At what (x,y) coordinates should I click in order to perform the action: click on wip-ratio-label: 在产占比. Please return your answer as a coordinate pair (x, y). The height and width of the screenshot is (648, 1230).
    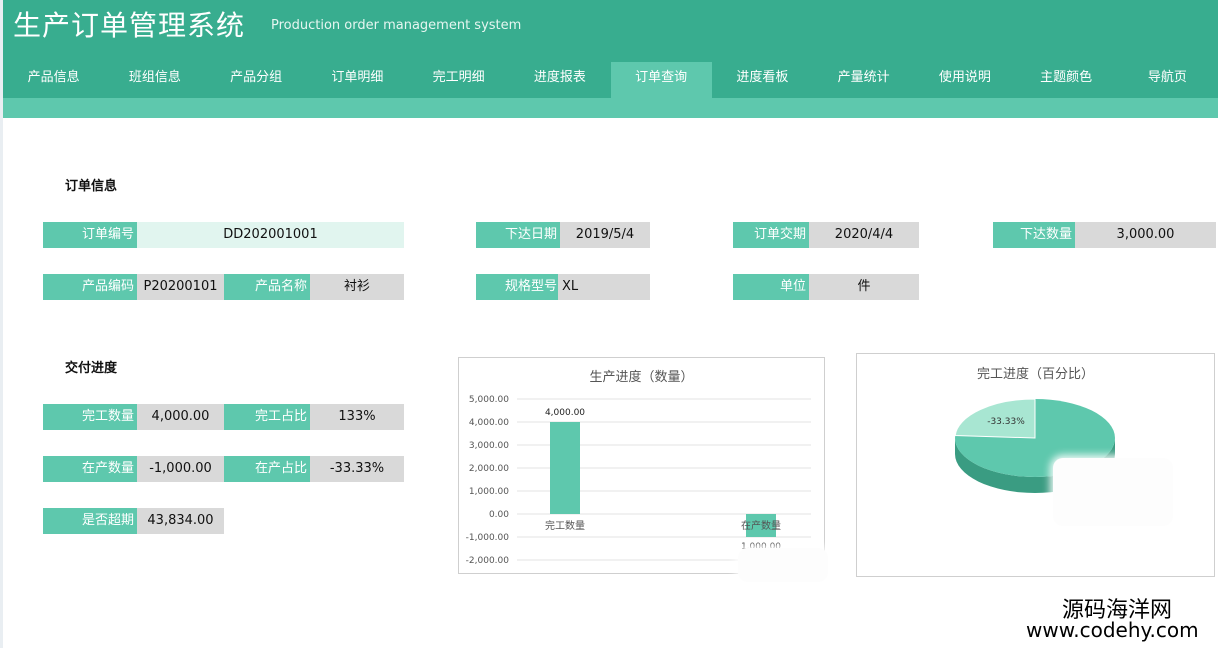
    Looking at the image, I should click on (267, 469).